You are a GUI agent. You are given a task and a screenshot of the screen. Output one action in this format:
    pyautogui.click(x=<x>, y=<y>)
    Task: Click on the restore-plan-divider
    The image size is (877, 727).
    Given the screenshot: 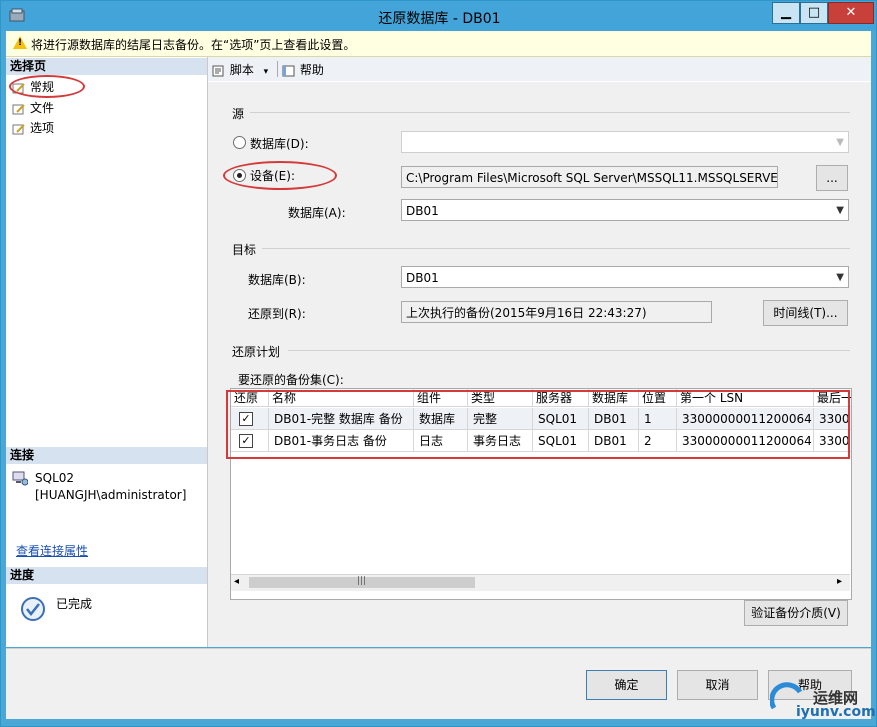 What is the action you would take?
    pyautogui.click(x=569, y=350)
    